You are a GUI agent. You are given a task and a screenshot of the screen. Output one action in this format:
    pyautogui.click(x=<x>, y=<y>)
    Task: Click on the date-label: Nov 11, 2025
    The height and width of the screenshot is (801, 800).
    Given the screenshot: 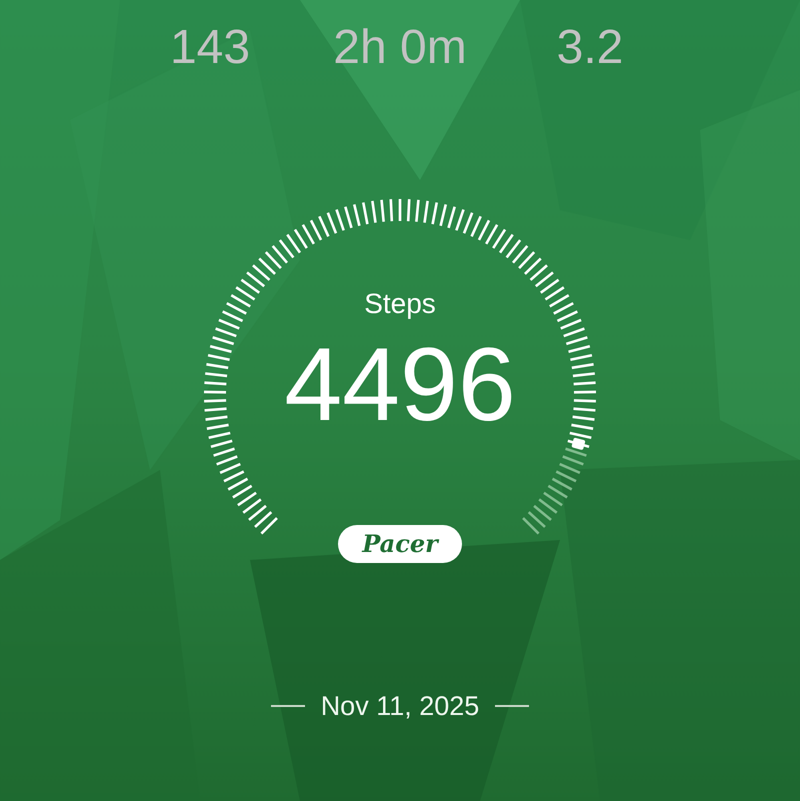 What is the action you would take?
    pyautogui.click(x=400, y=706)
    